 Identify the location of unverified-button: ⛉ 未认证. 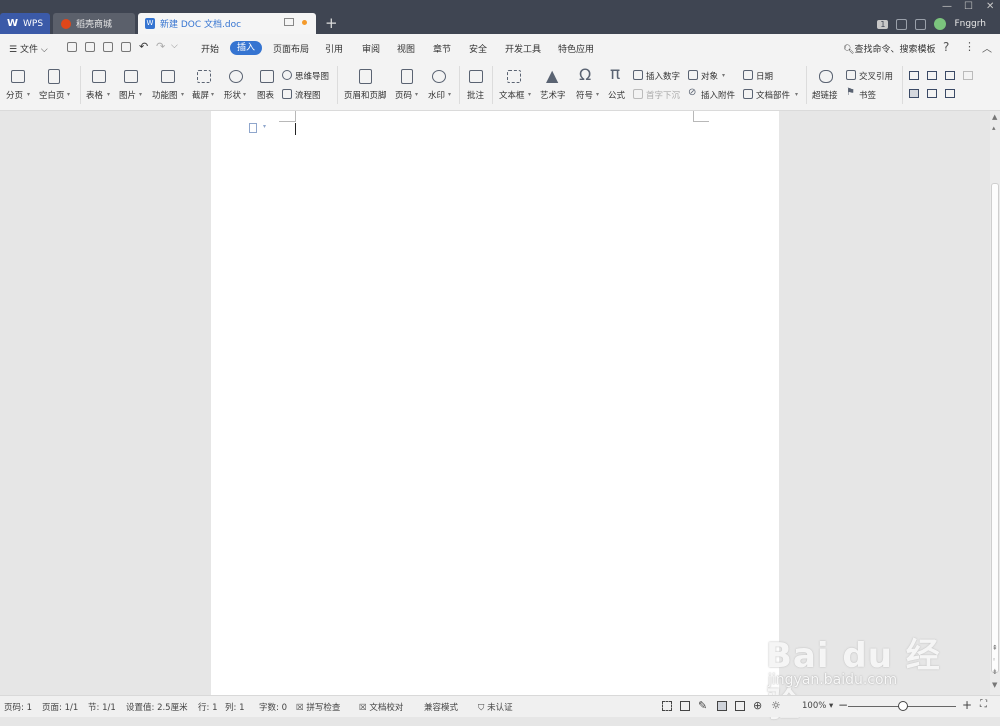
(495, 707).